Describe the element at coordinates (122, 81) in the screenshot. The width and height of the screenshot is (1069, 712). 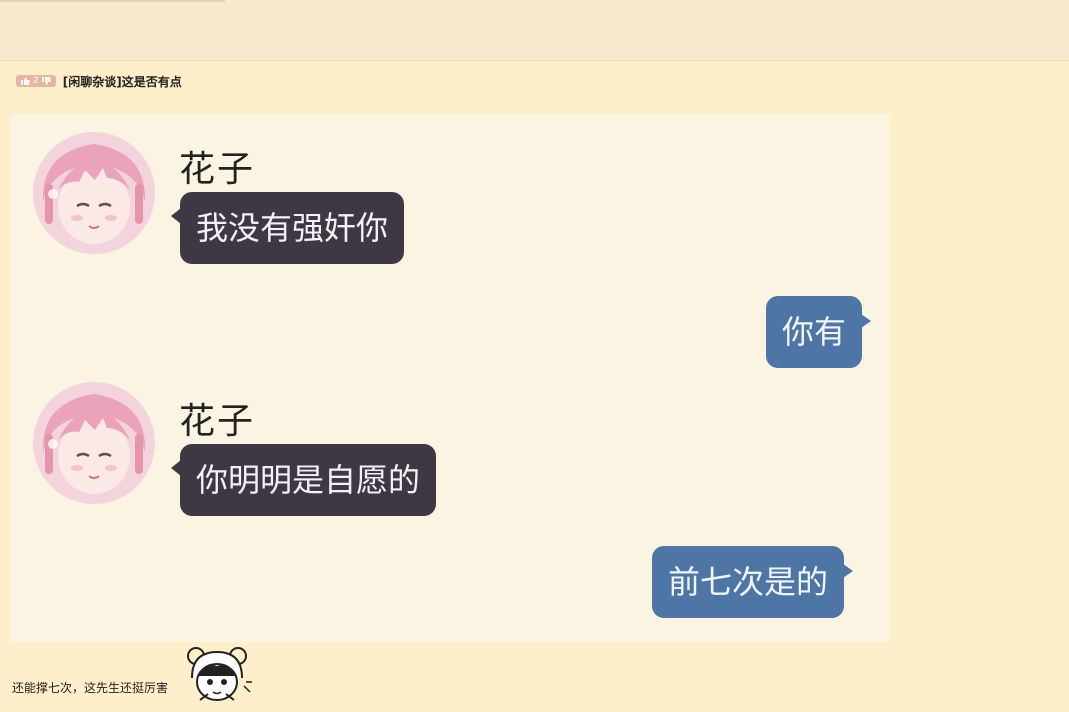
I see `post-title: [闲聊杂谈]这是否有点` at that location.